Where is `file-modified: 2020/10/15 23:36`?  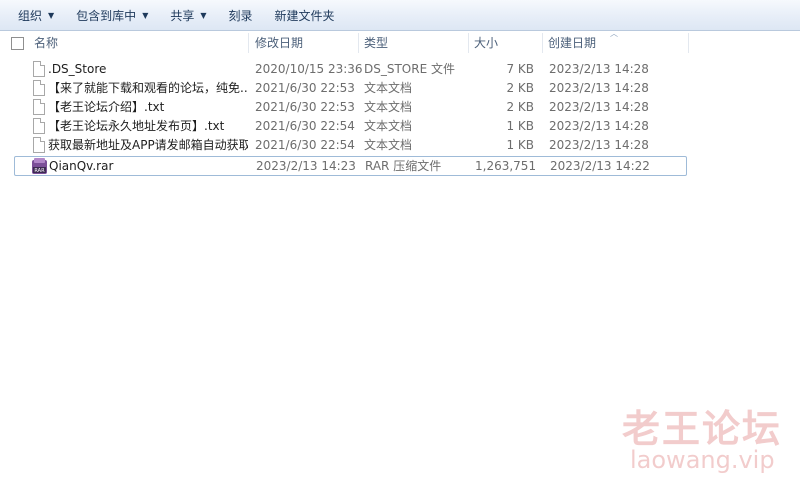
file-modified: 2020/10/15 23:36 is located at coordinates (309, 69).